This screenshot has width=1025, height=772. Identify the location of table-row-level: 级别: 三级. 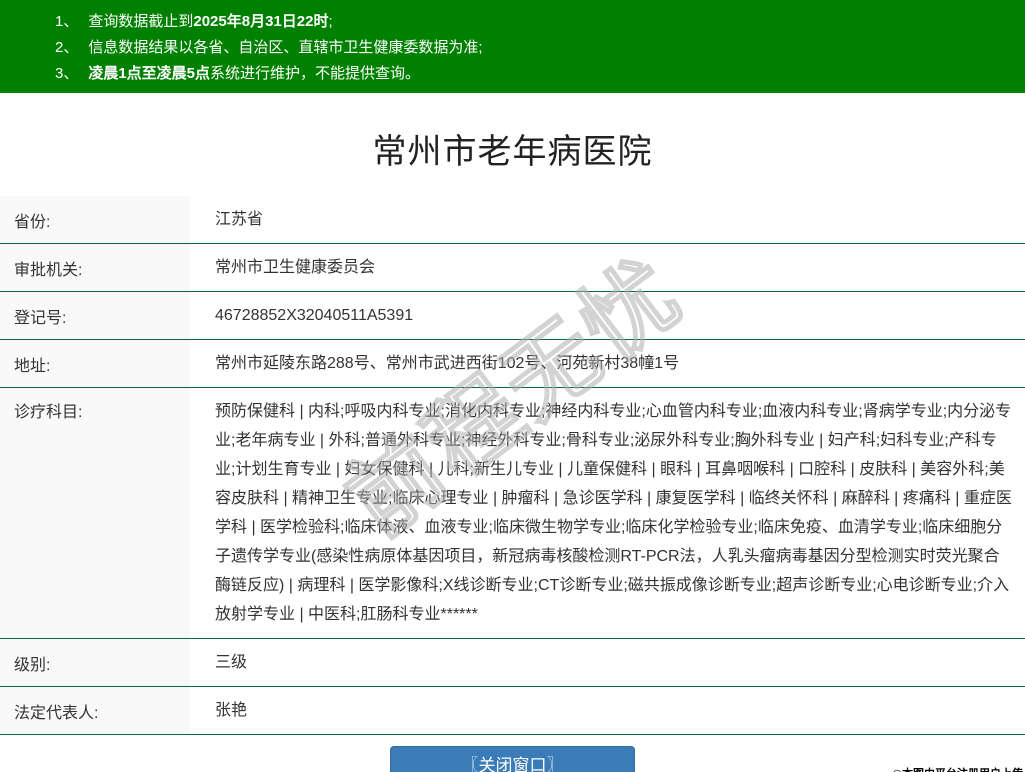
(512, 663).